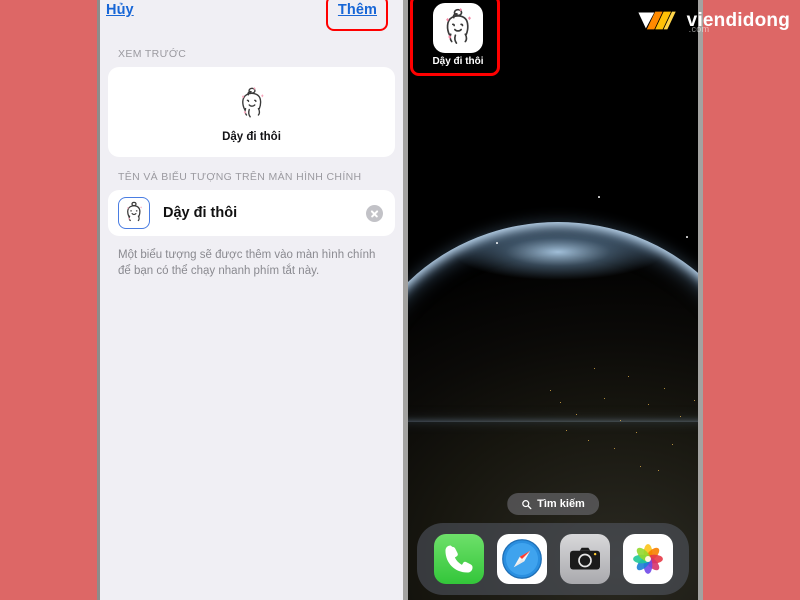  Describe the element at coordinates (251, 17) in the screenshot. I see `sheet-nav-bar: Hủy Thêm` at that location.